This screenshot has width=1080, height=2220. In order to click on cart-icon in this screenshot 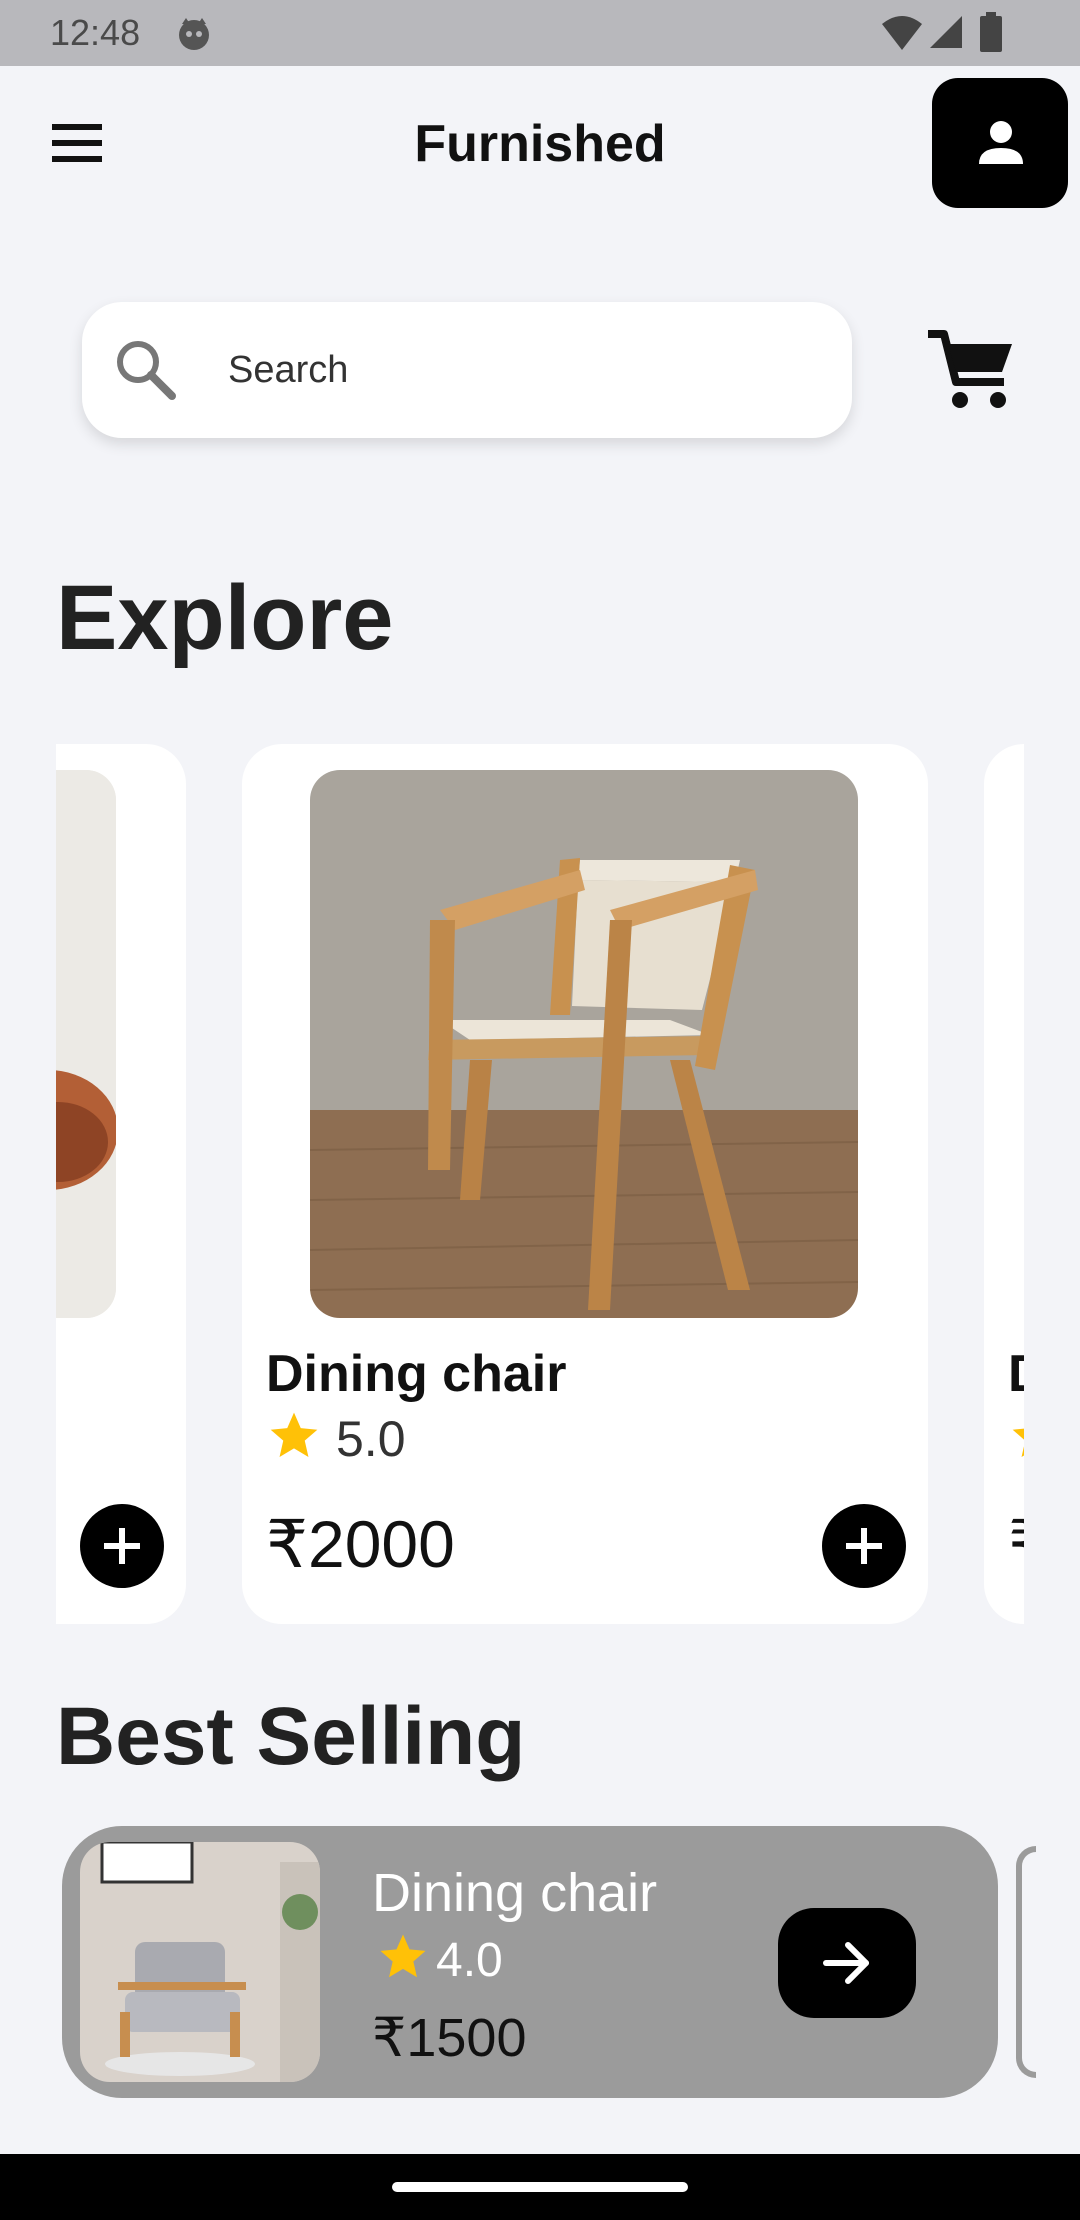, I will do `click(971, 370)`.